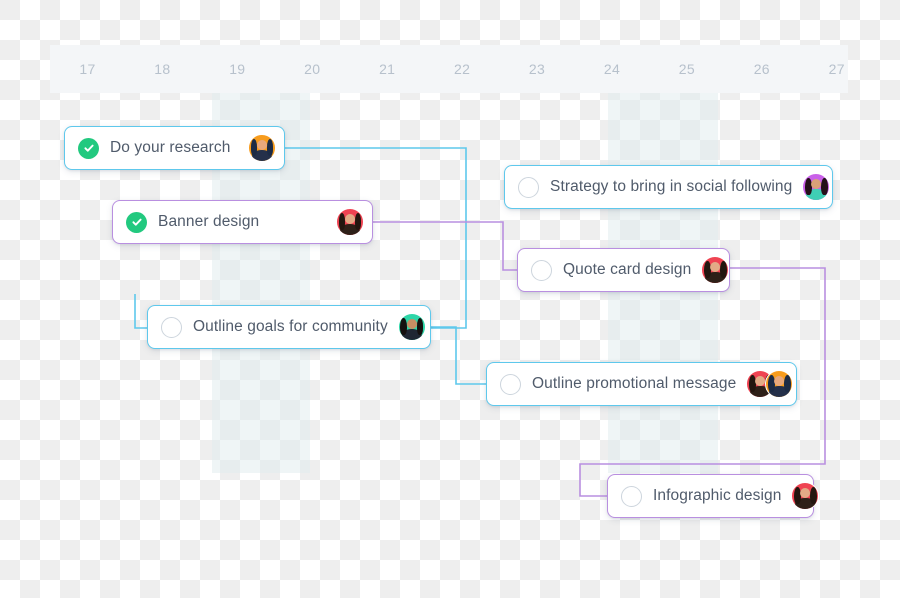 This screenshot has width=900, height=598. I want to click on task-label: Strategy to bring in social following, so click(671, 186).